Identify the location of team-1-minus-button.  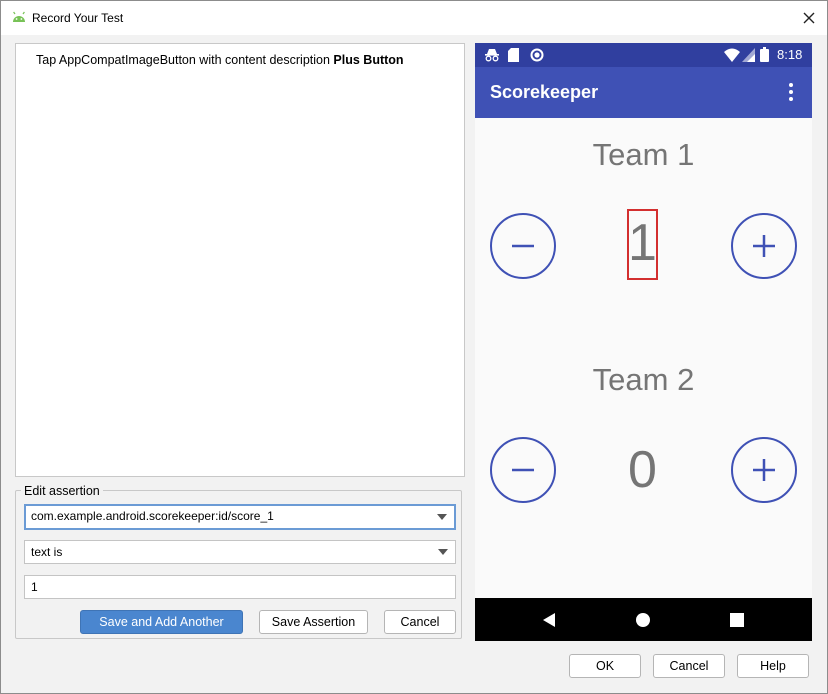
(523, 246).